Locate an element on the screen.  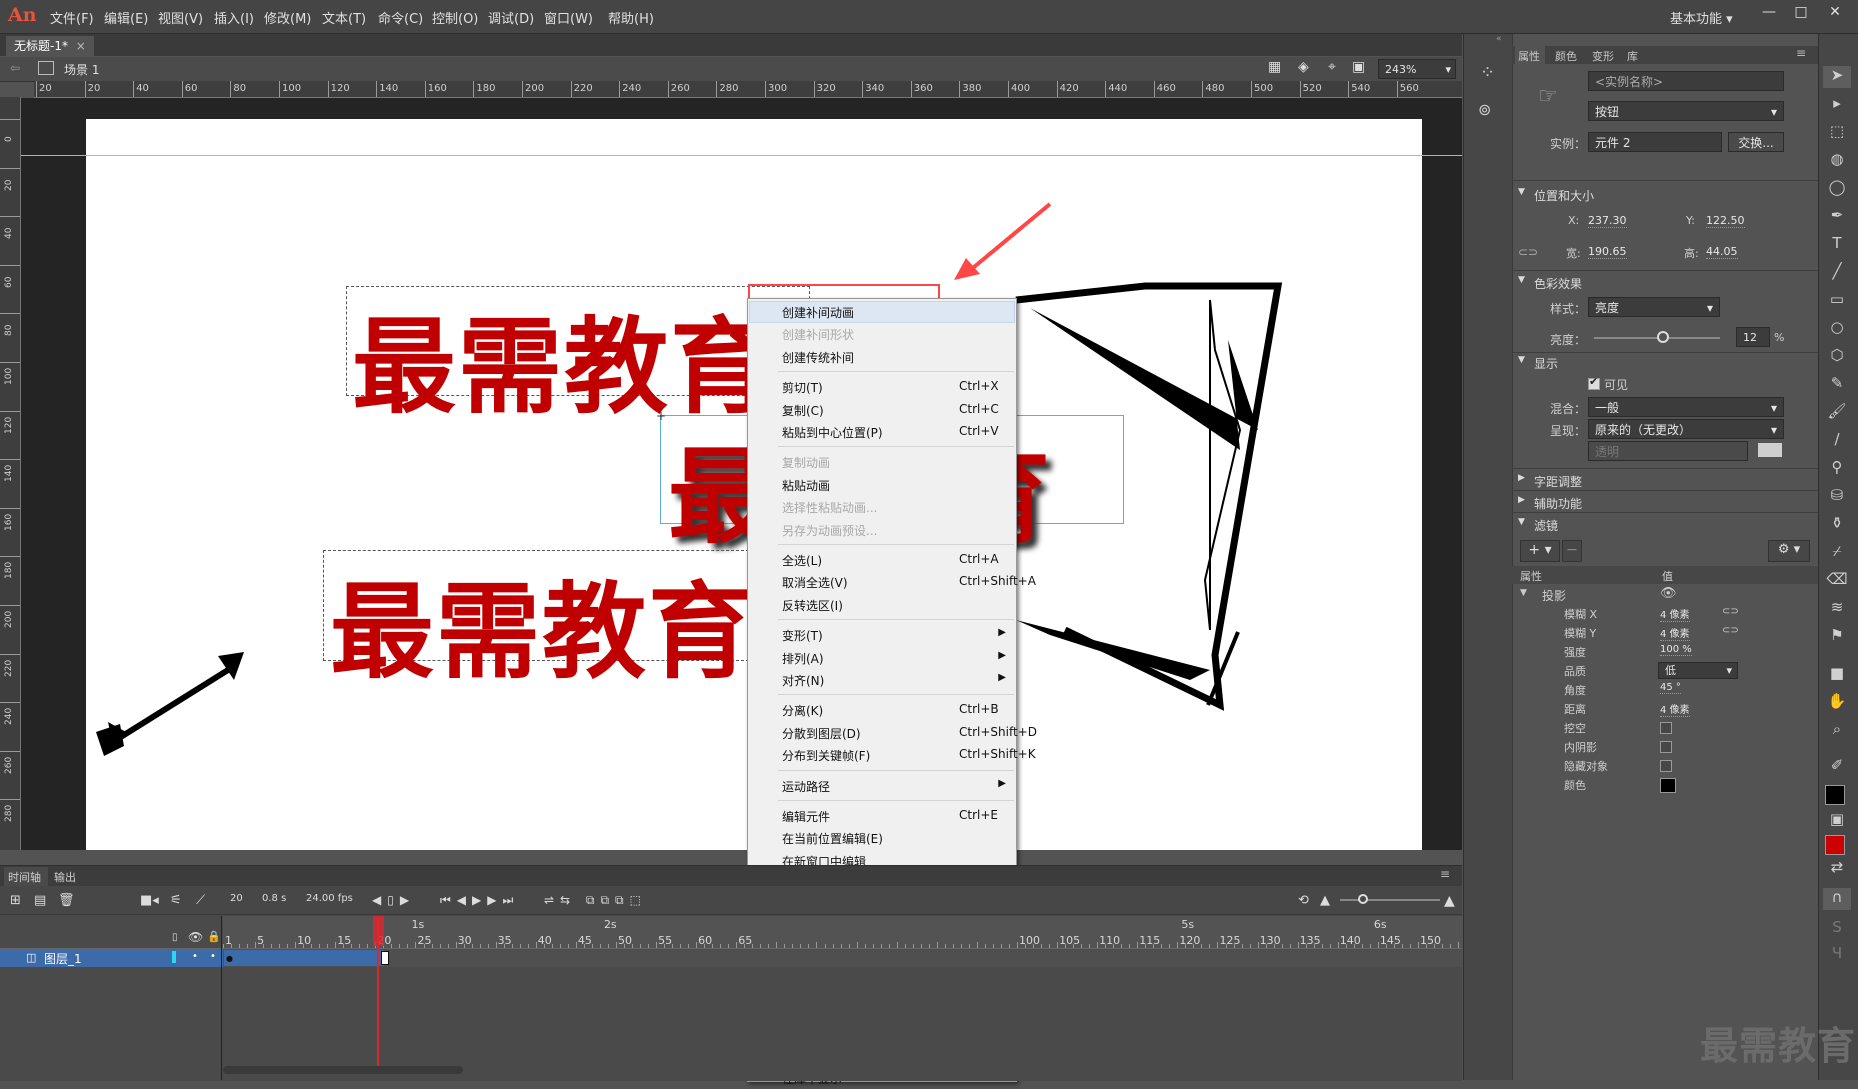
rectangle-tool-icon: ▭ is located at coordinates (1837, 301).